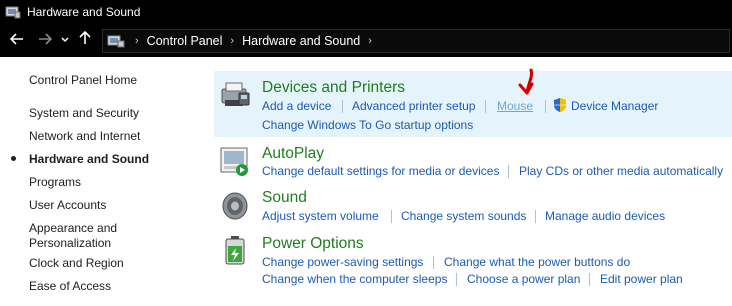 The height and width of the screenshot is (306, 732). I want to click on sidebar-item-clock-and-region: Clock and Region, so click(76, 263).